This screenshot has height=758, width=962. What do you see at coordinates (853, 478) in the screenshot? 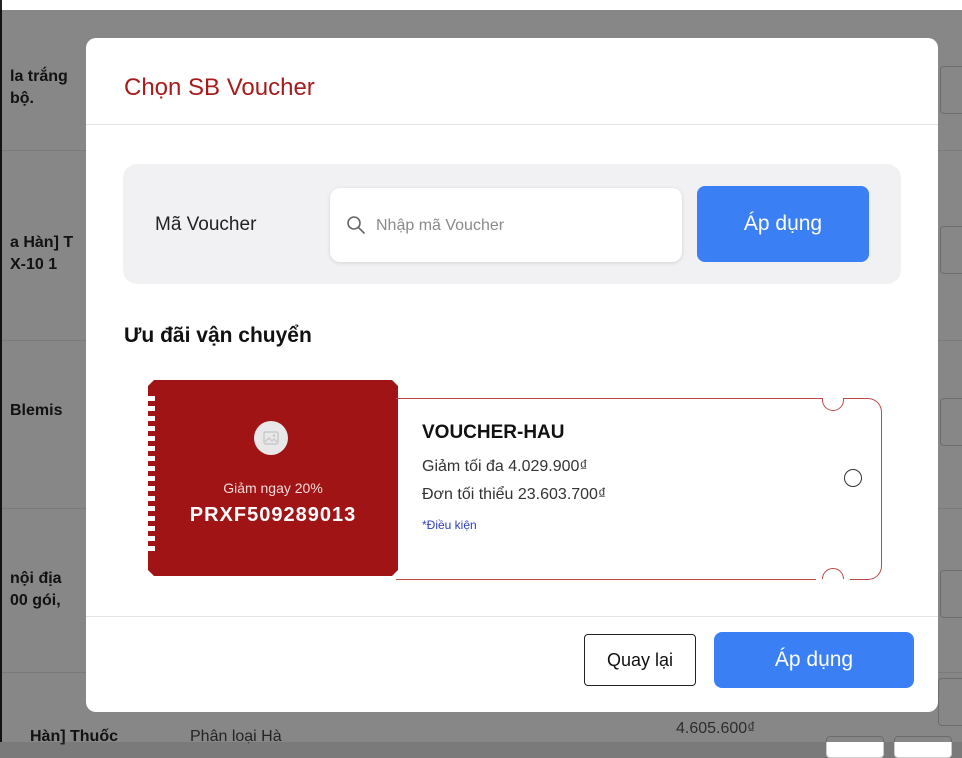
I see `voucher-select-radio` at bounding box center [853, 478].